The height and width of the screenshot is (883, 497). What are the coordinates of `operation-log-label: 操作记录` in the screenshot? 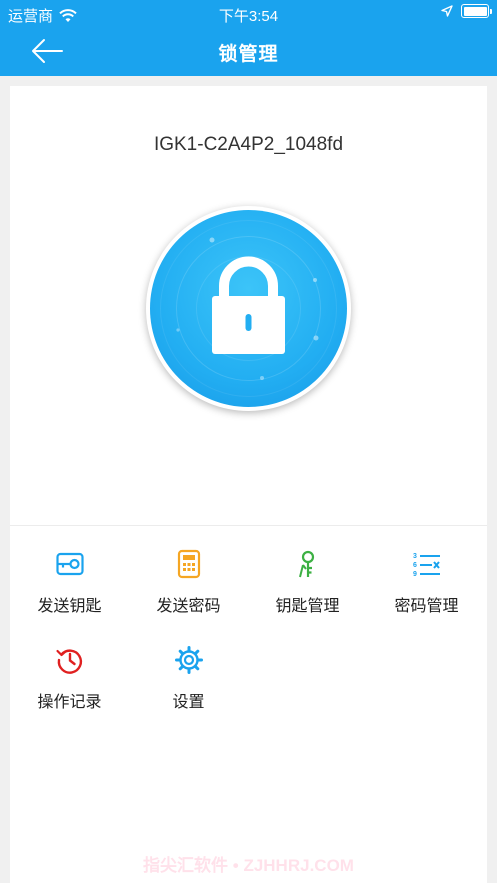 It's located at (69, 702).